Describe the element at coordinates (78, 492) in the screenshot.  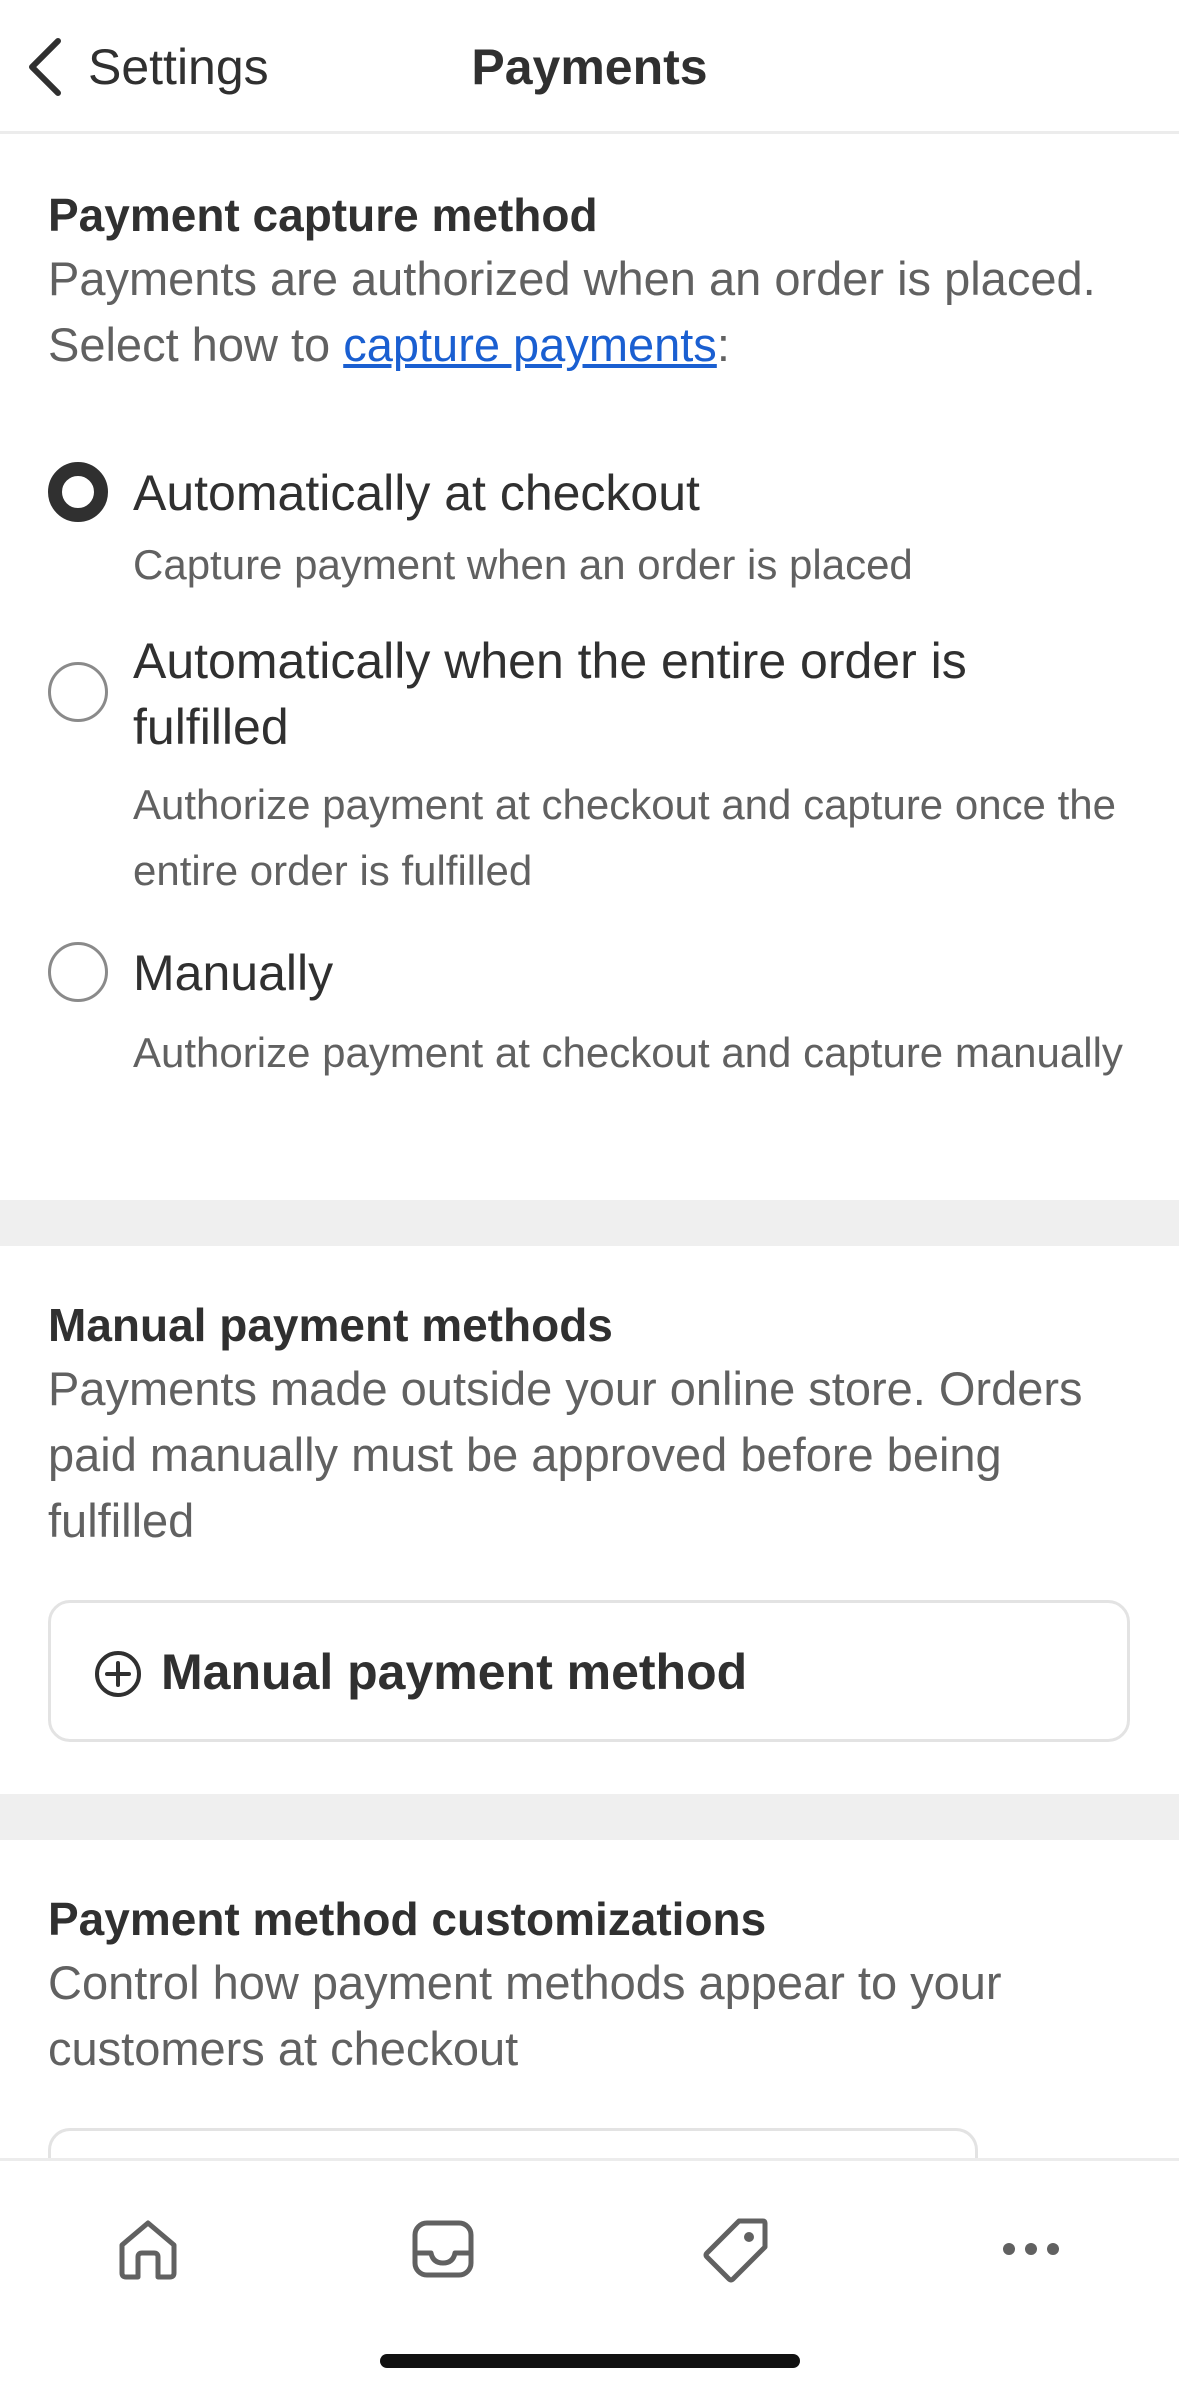
I see `radio-button-checked` at that location.